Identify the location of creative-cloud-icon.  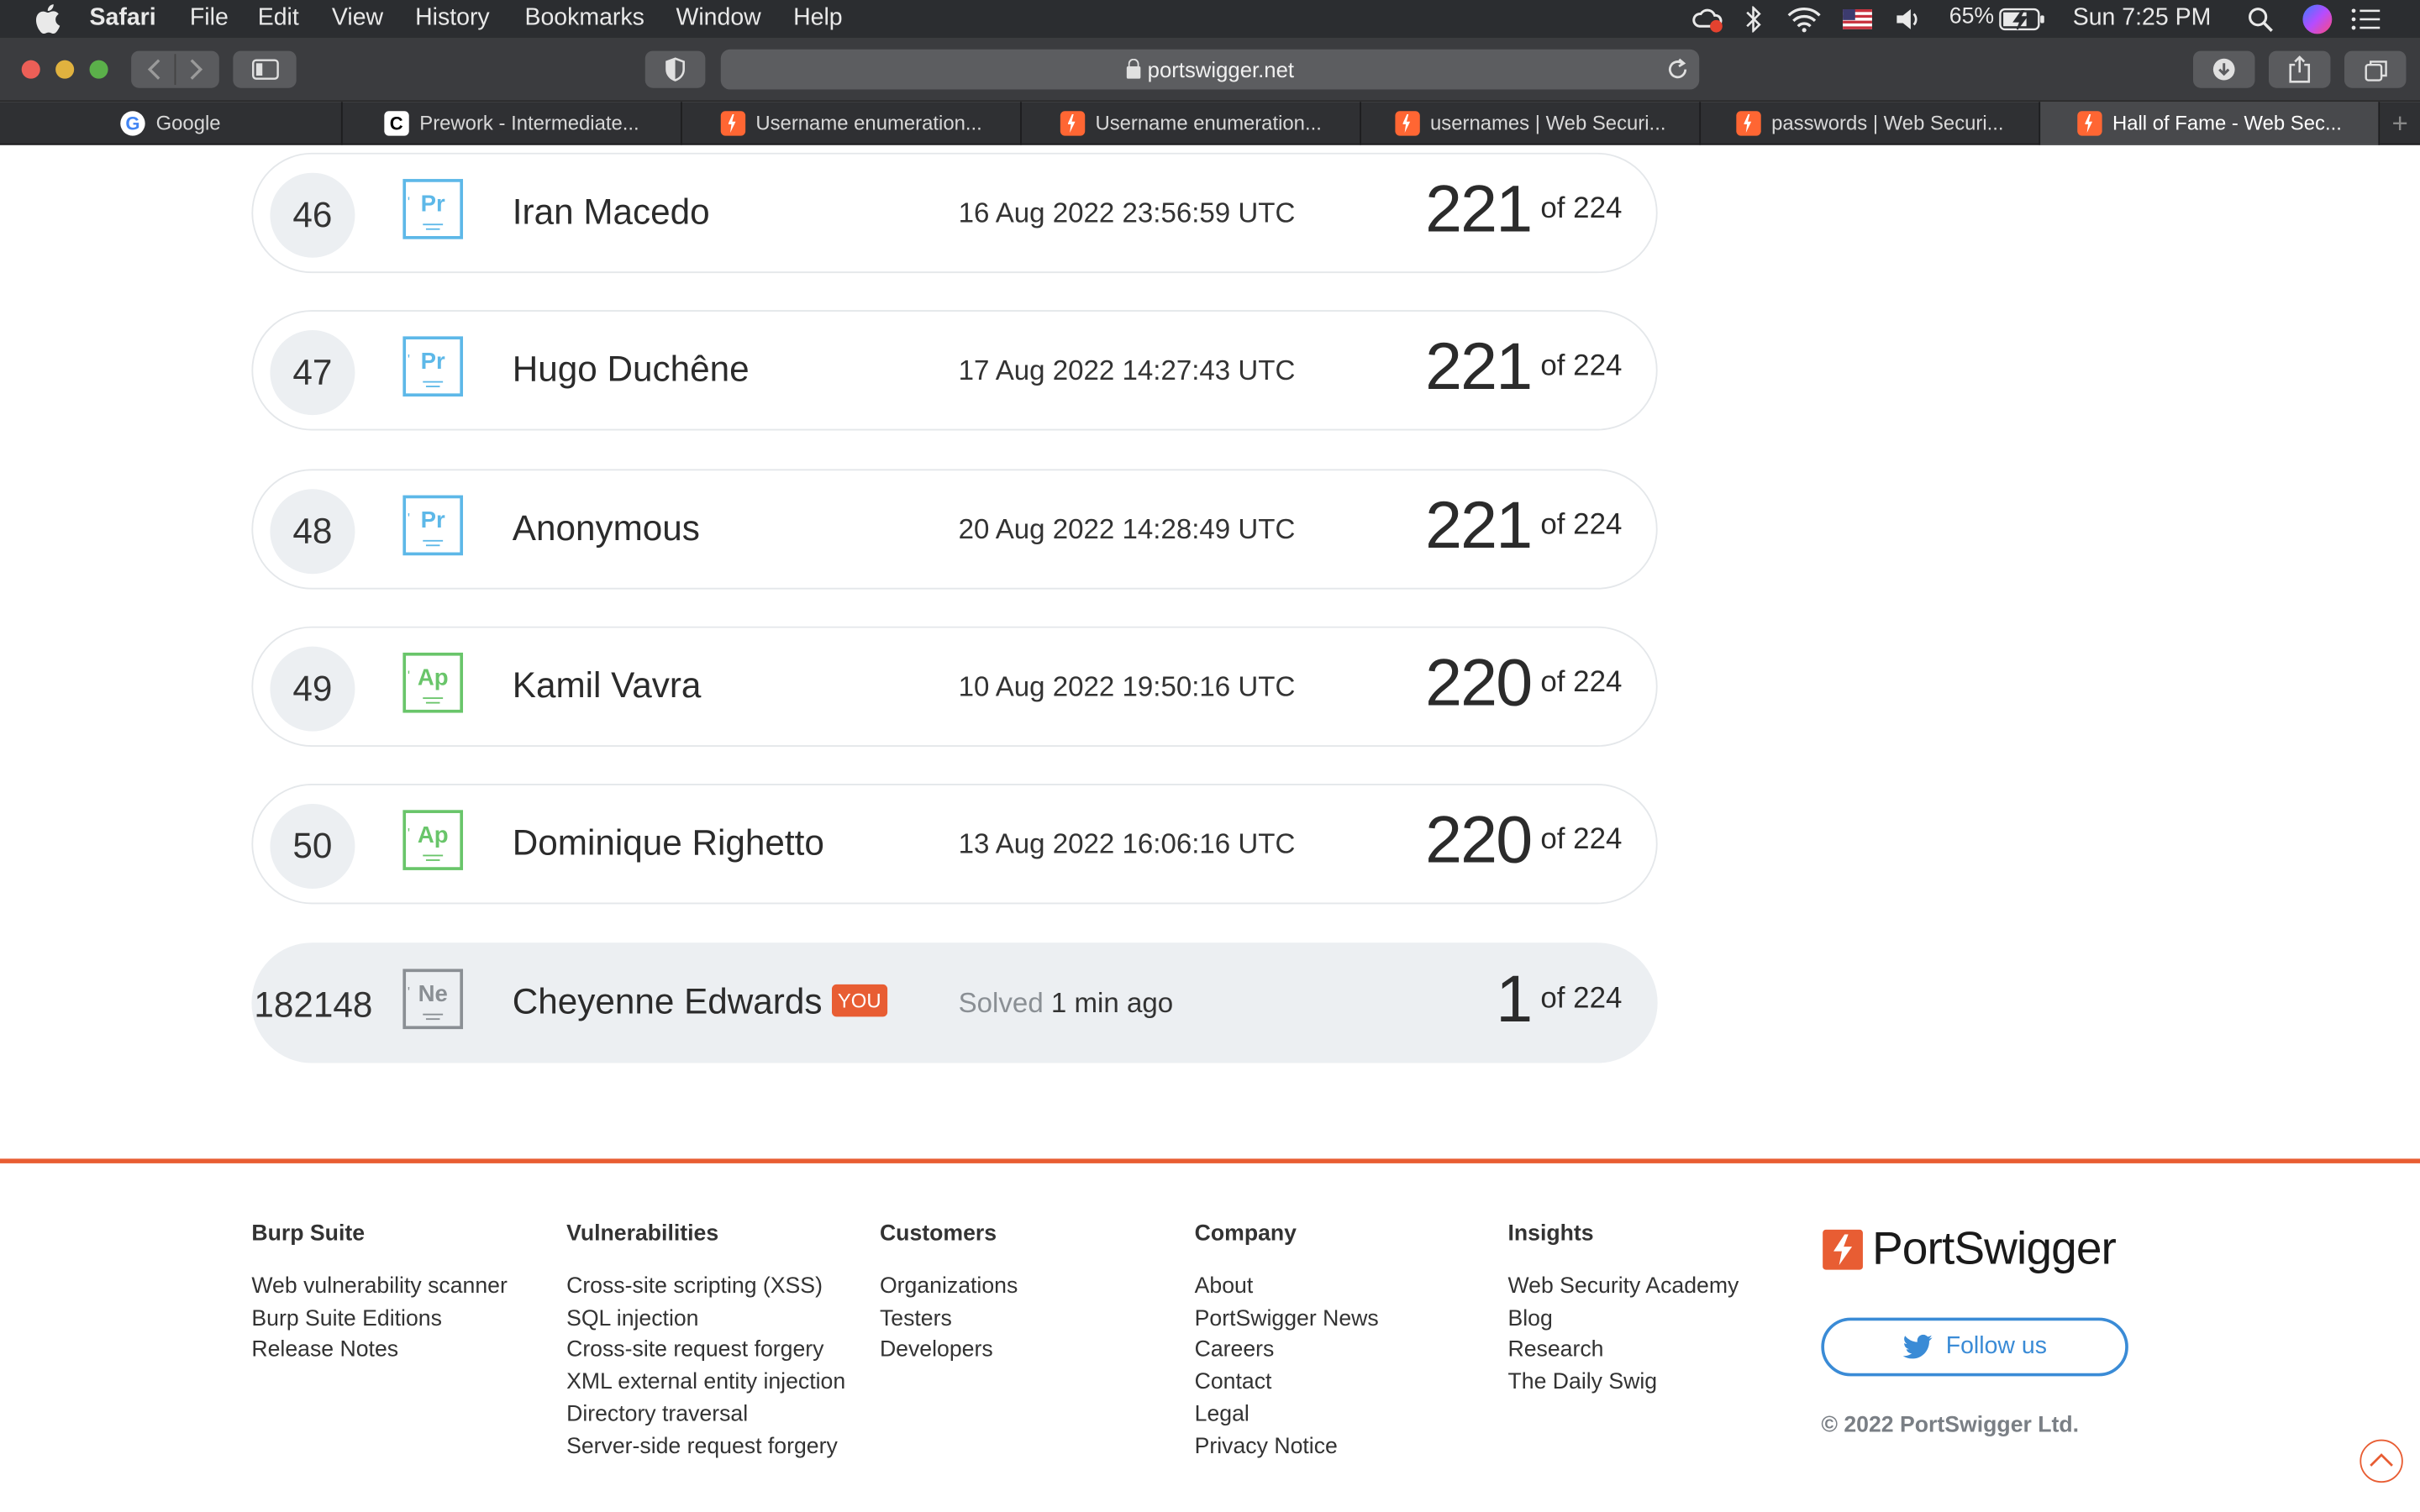
(1708, 20).